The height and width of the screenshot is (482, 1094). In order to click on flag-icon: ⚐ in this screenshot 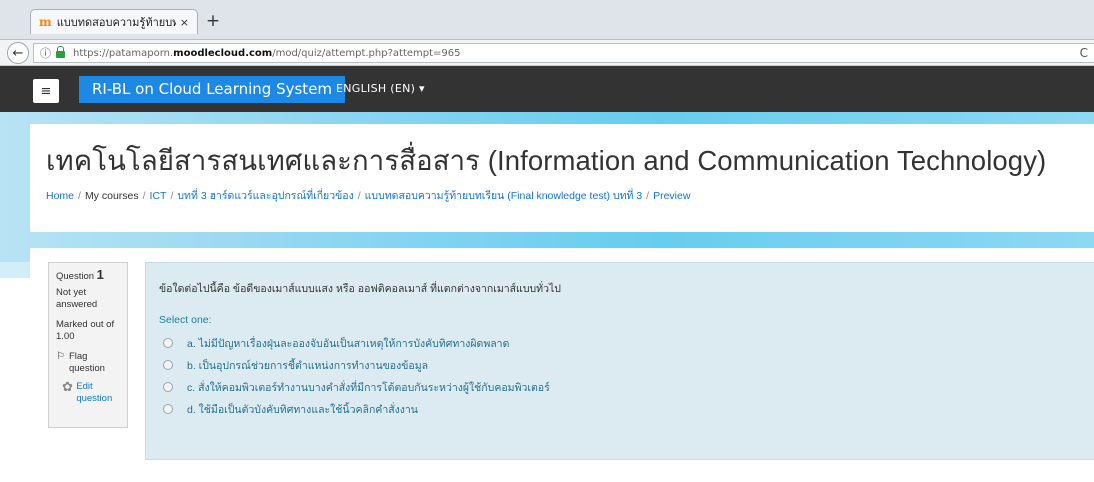, I will do `click(60, 356)`.